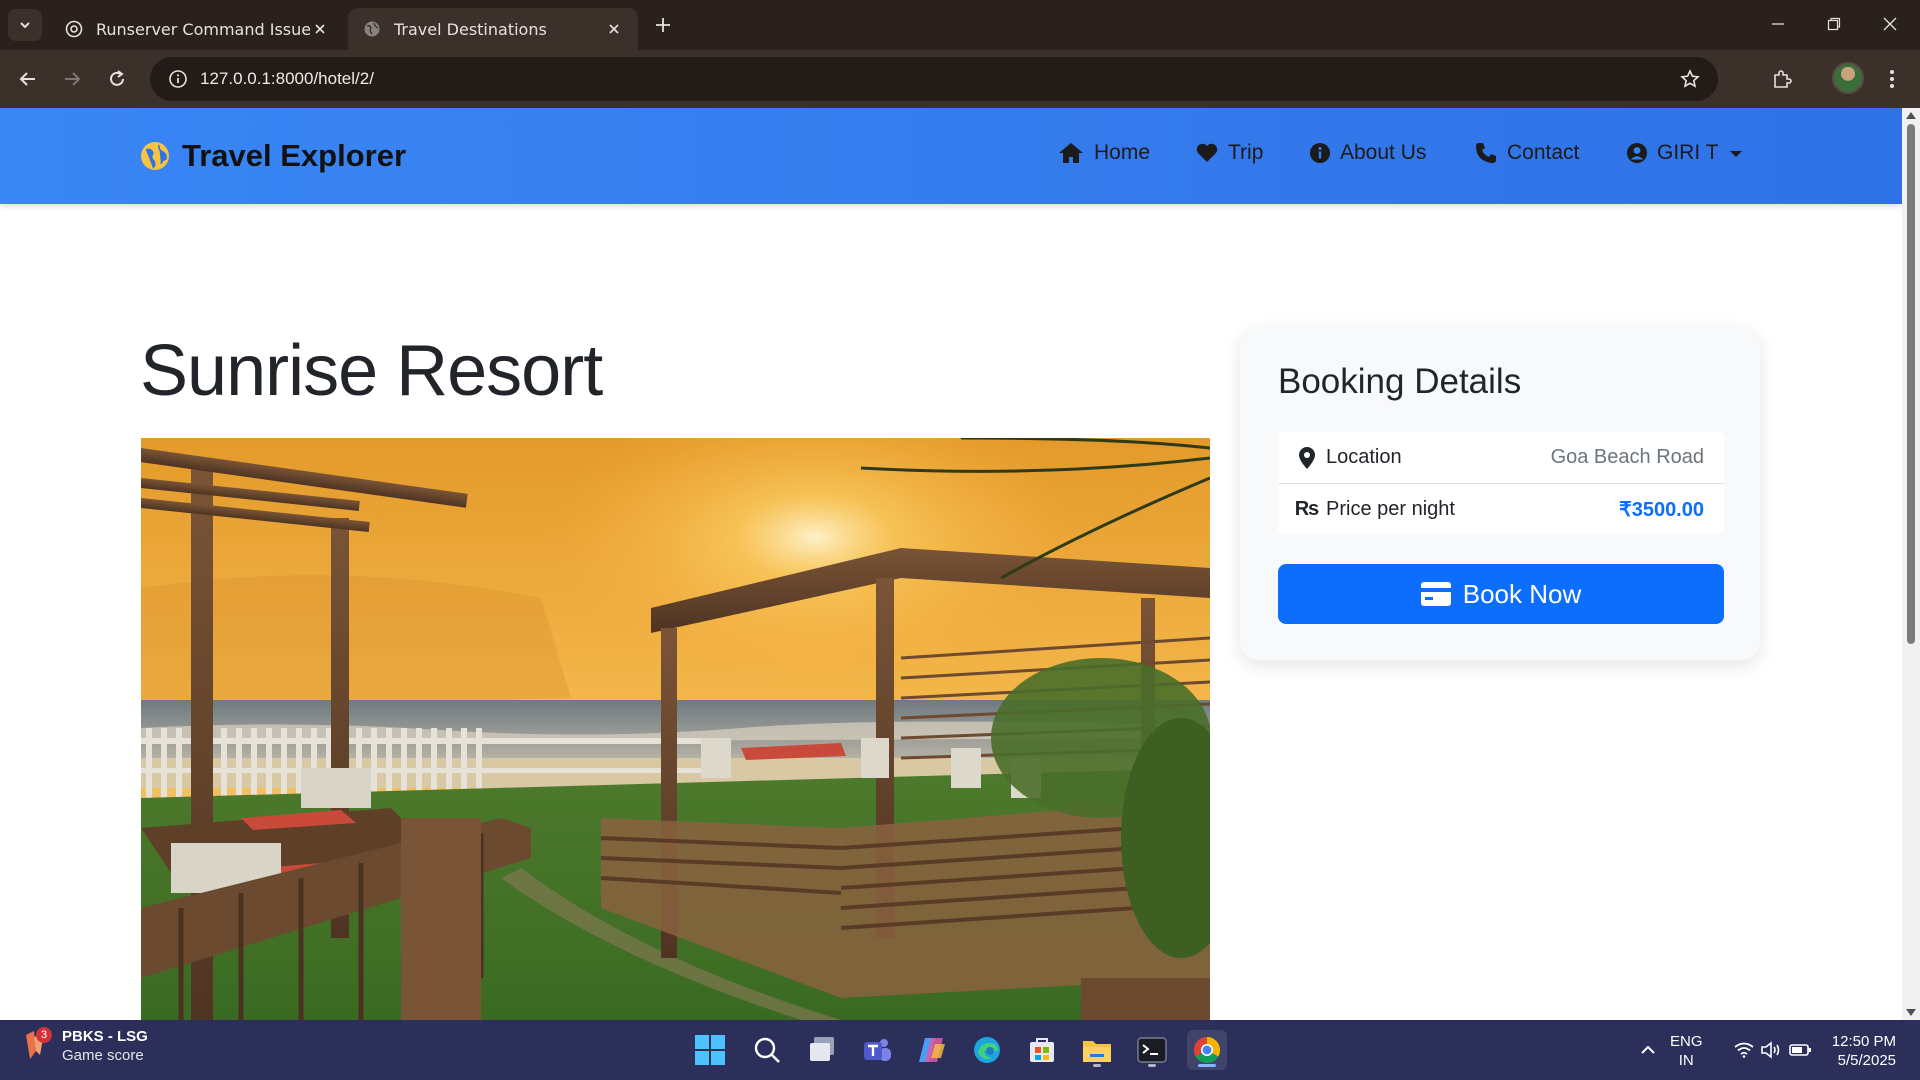 The image size is (1920, 1080). I want to click on task-view-button, so click(822, 1050).